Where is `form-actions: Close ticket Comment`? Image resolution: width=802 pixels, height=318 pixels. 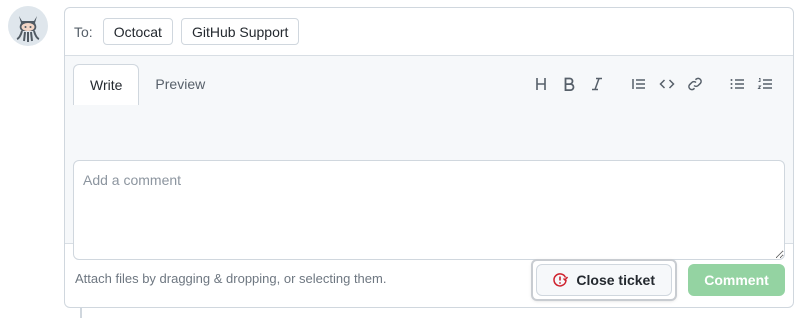 form-actions: Close ticket Comment is located at coordinates (659, 280).